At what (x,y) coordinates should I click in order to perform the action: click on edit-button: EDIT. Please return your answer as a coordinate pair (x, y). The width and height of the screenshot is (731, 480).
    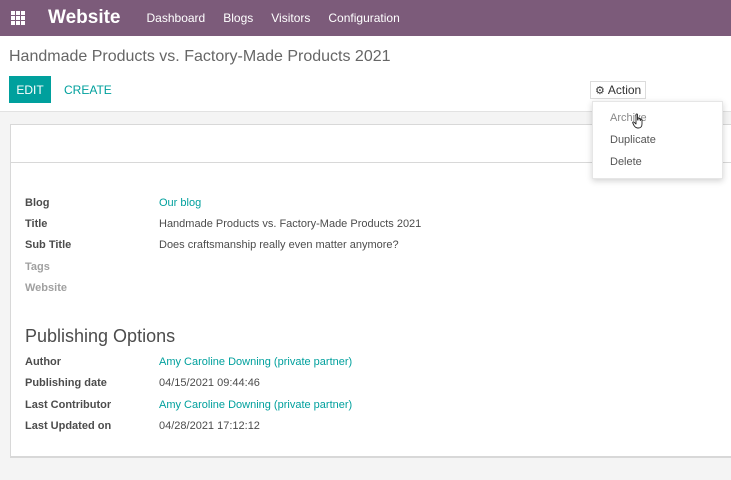
    Looking at the image, I should click on (30, 89).